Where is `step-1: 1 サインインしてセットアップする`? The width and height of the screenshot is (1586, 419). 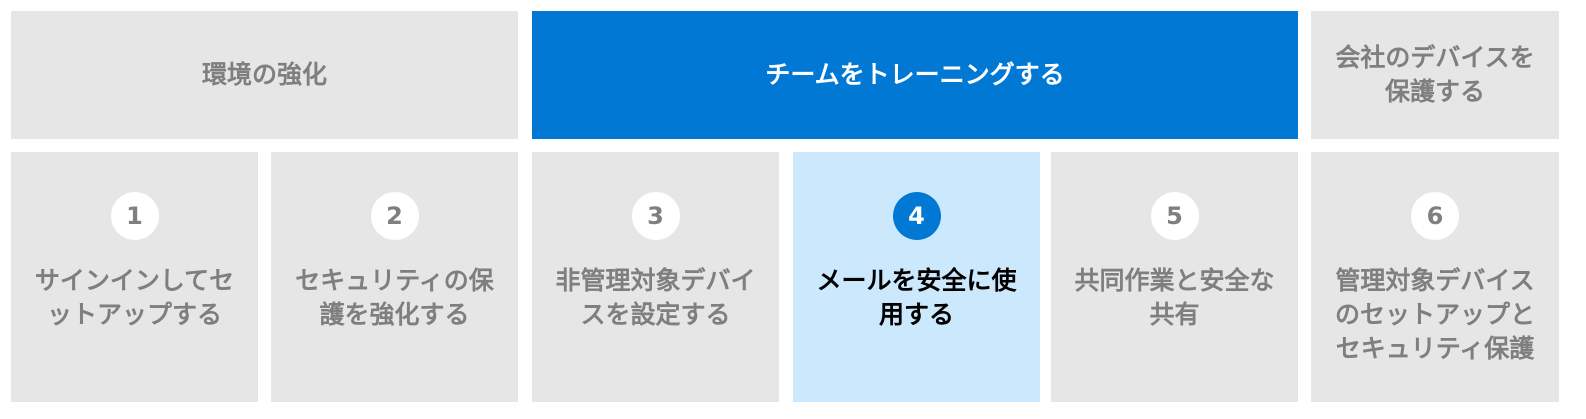 step-1: 1 サインインしてセットアップする is located at coordinates (134, 277).